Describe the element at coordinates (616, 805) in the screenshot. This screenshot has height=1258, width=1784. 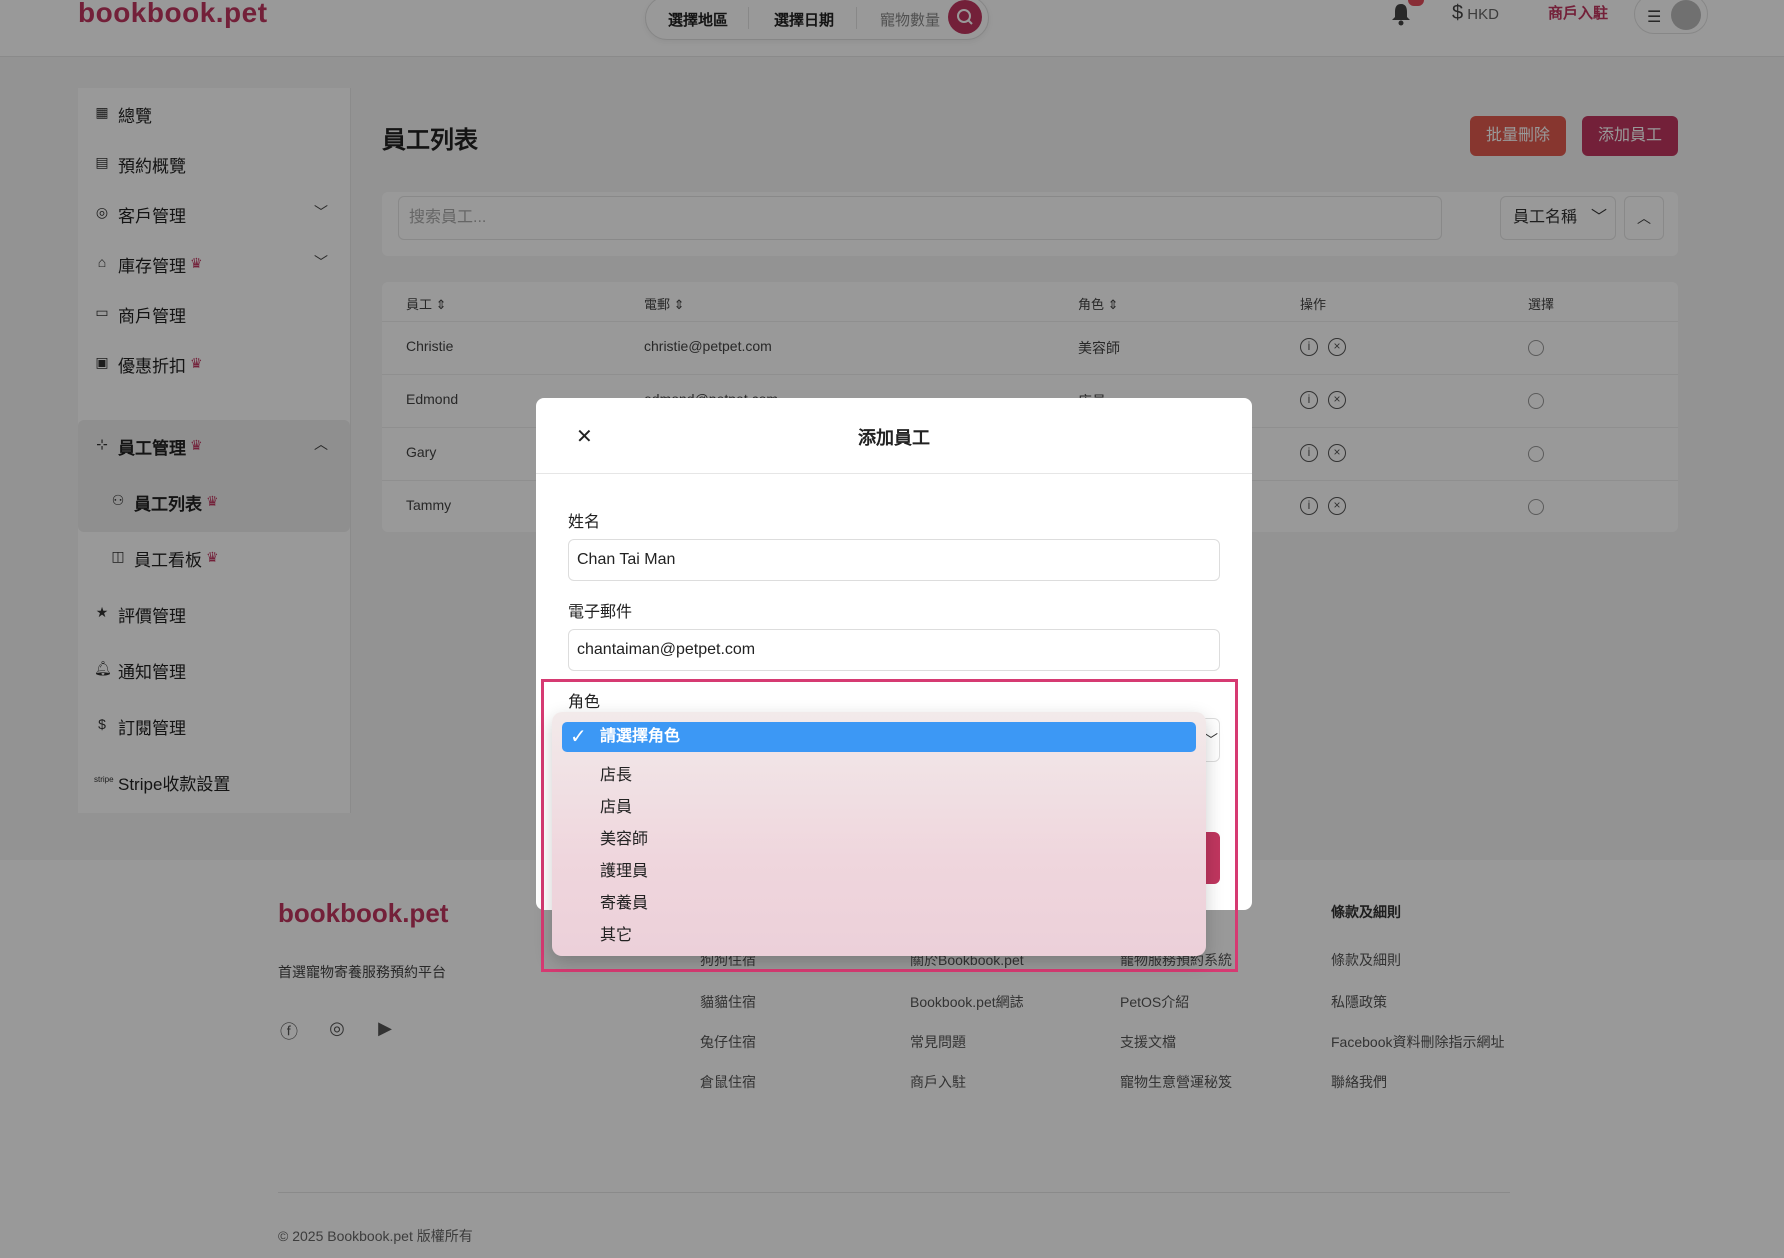
I see `role-option-clerk: 店員` at that location.